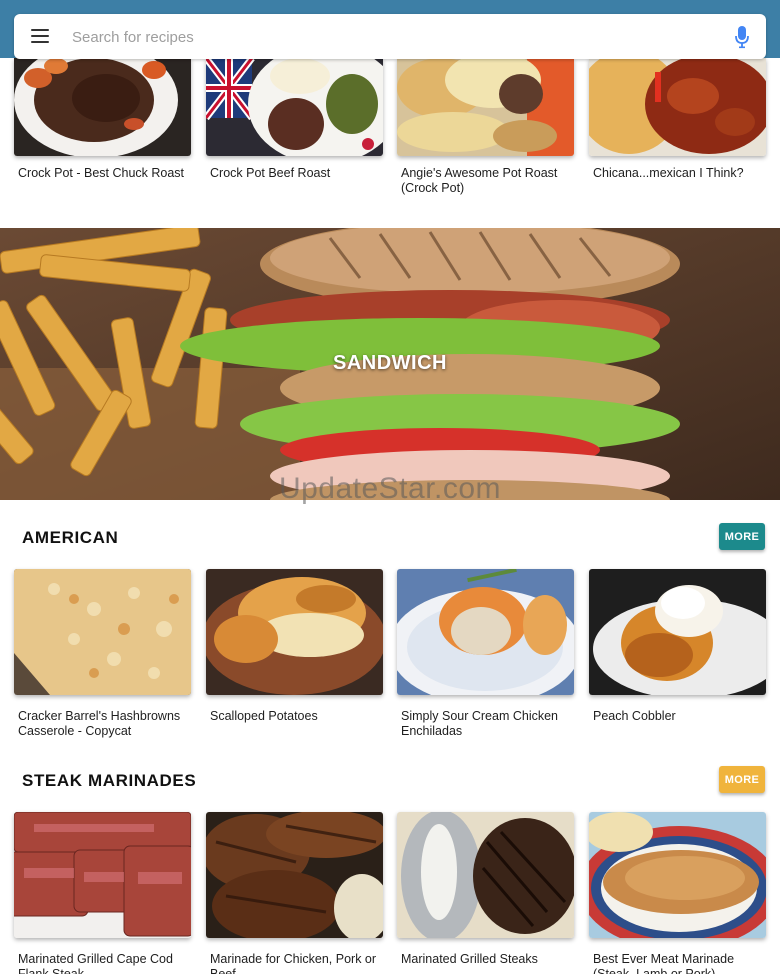 The height and width of the screenshot is (974, 780). I want to click on recipe-card: Crock Pot - Best Chuck Roast, so click(102, 119).